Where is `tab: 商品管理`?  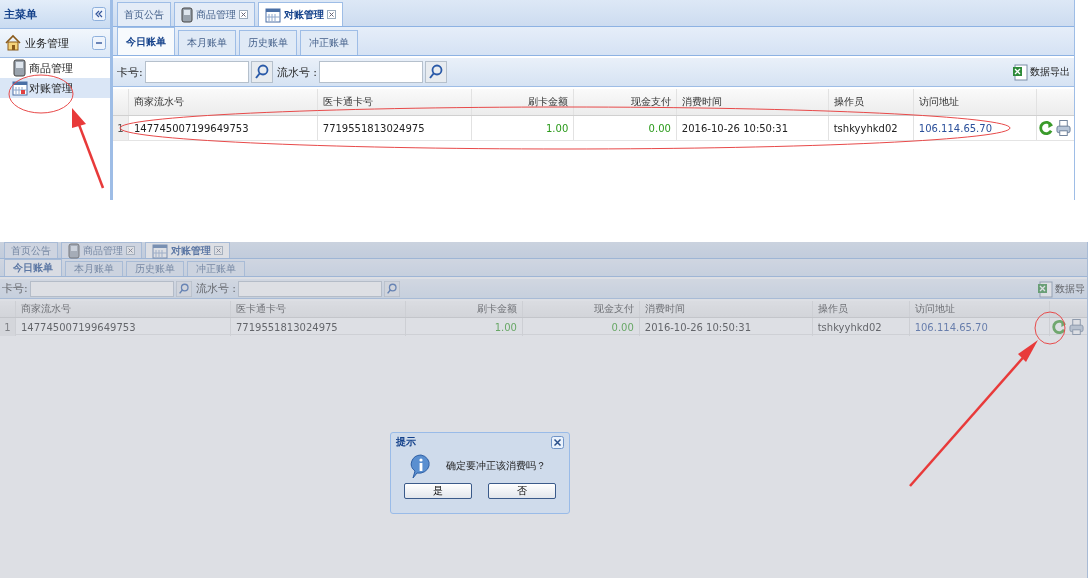
tab: 商品管理 is located at coordinates (214, 14).